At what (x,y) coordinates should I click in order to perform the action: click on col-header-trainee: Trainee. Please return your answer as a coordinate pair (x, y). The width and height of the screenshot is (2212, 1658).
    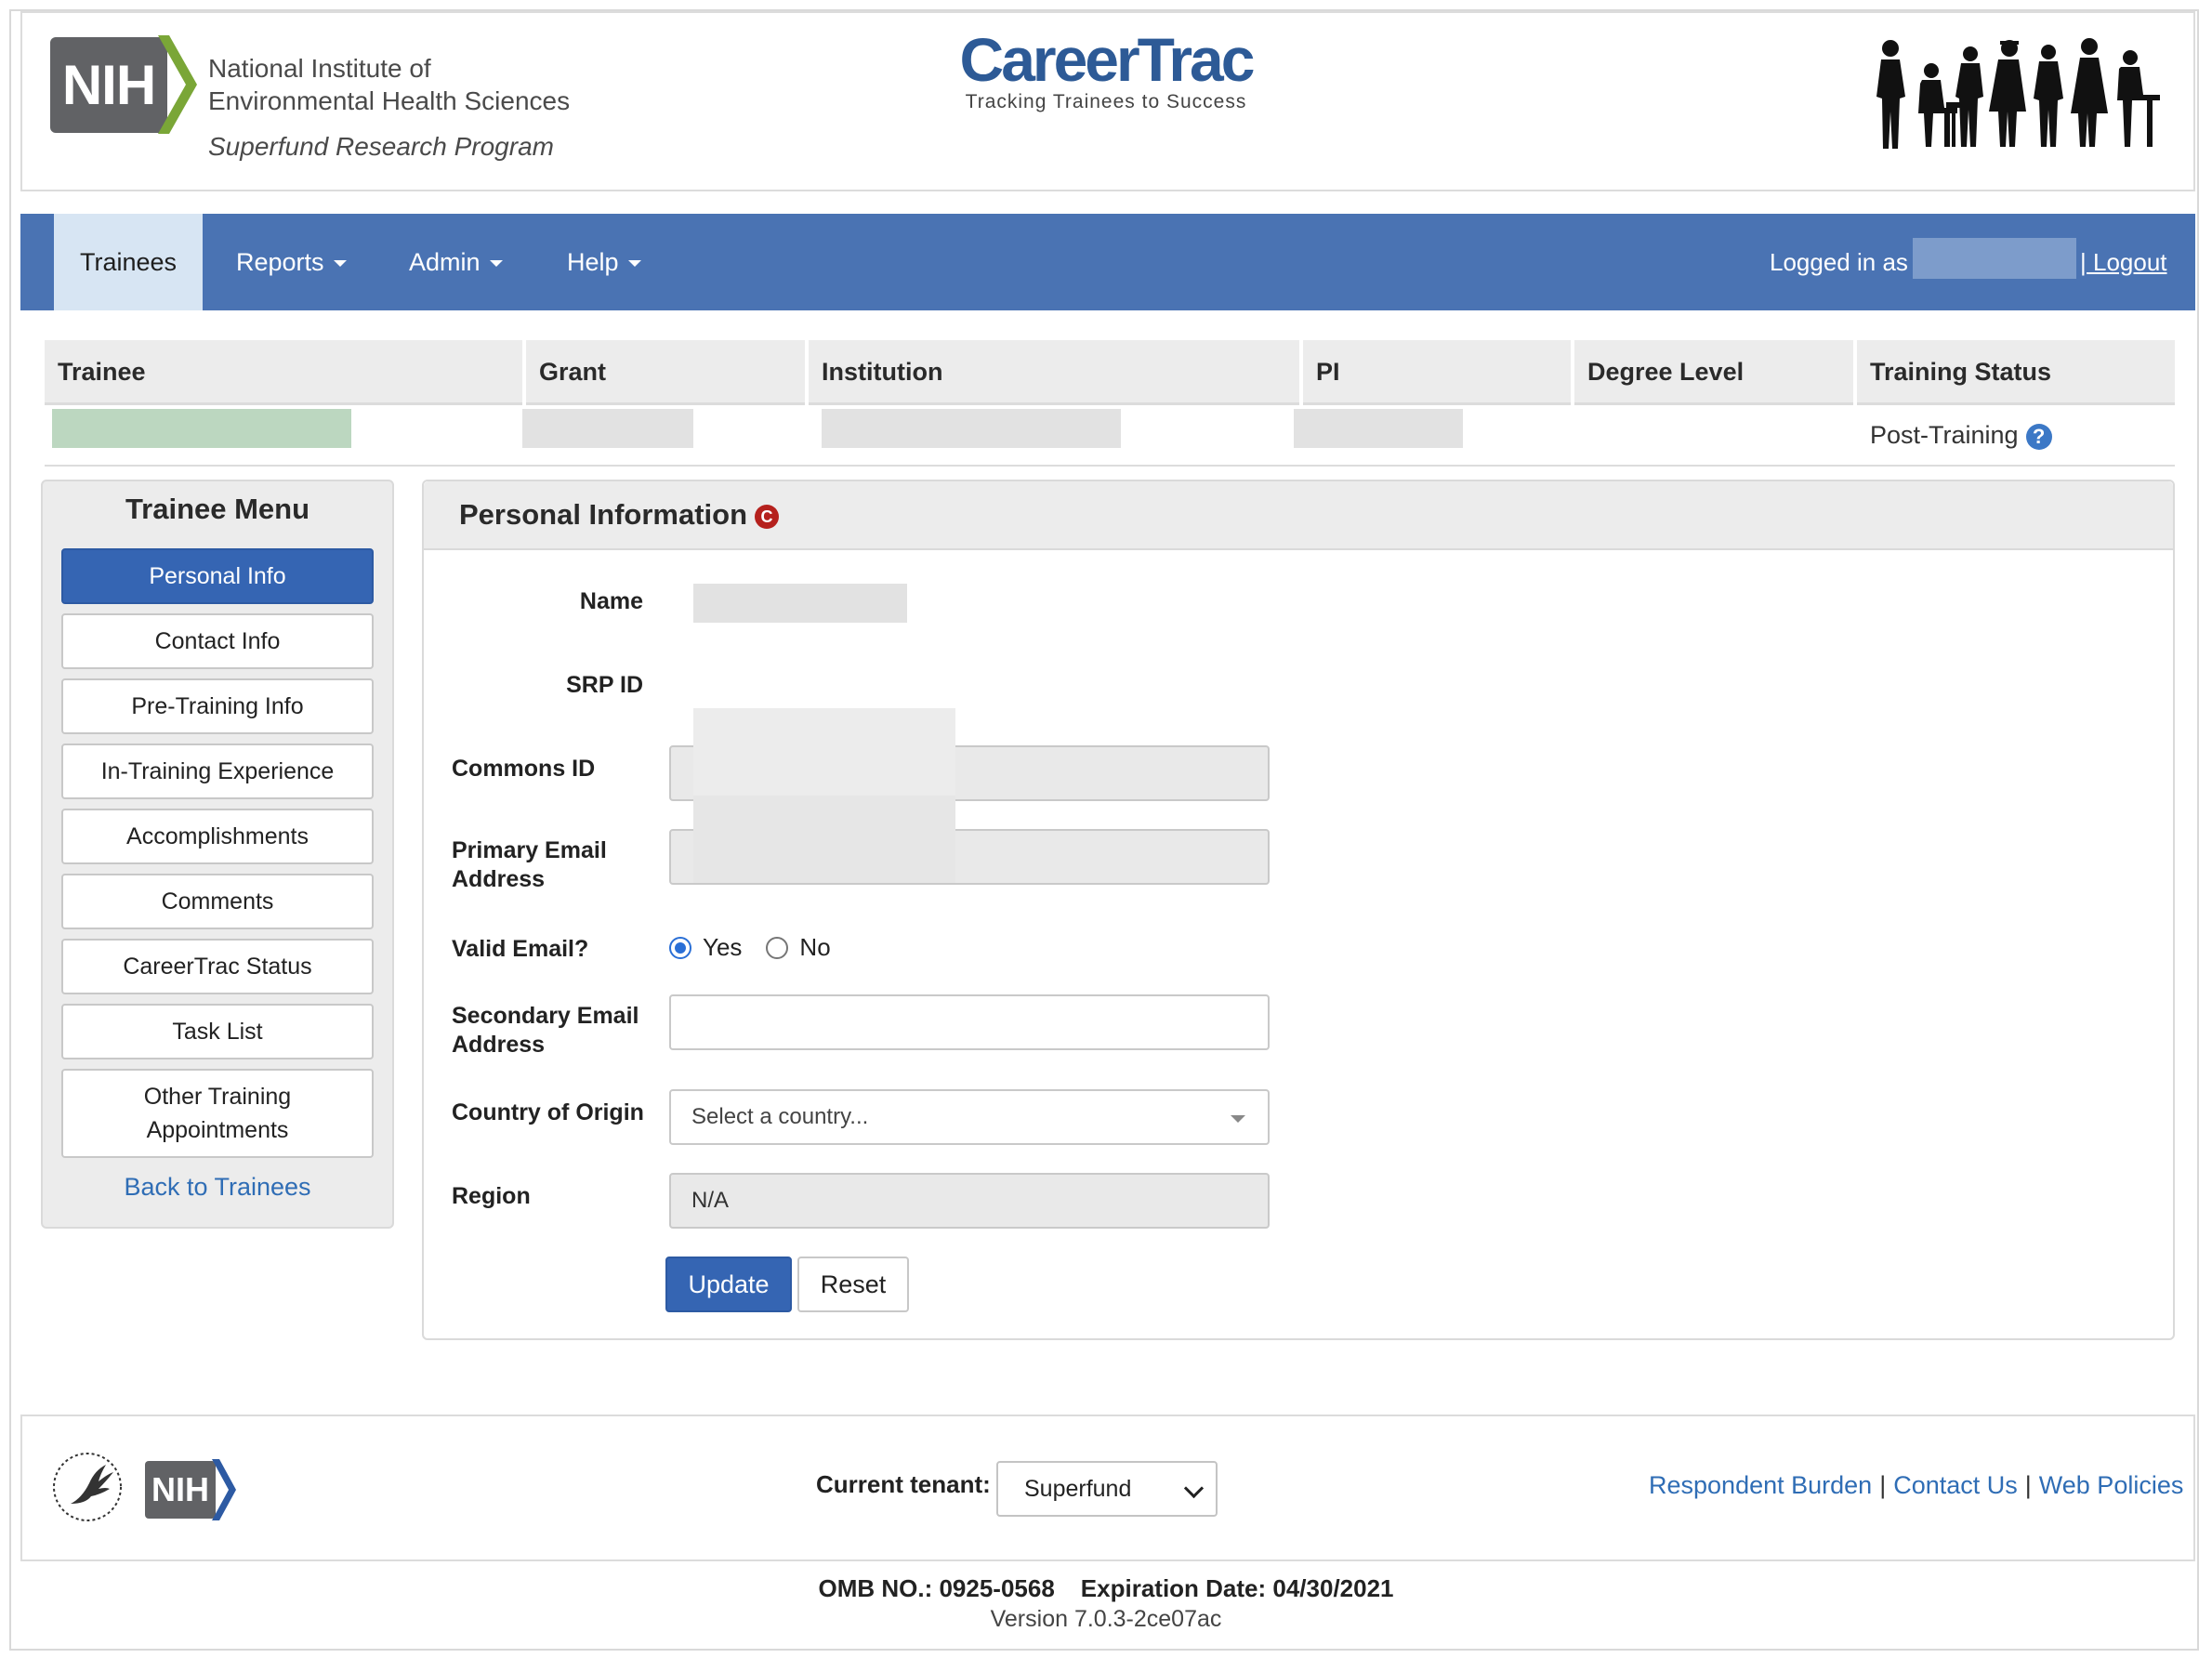
    Looking at the image, I should click on (283, 372).